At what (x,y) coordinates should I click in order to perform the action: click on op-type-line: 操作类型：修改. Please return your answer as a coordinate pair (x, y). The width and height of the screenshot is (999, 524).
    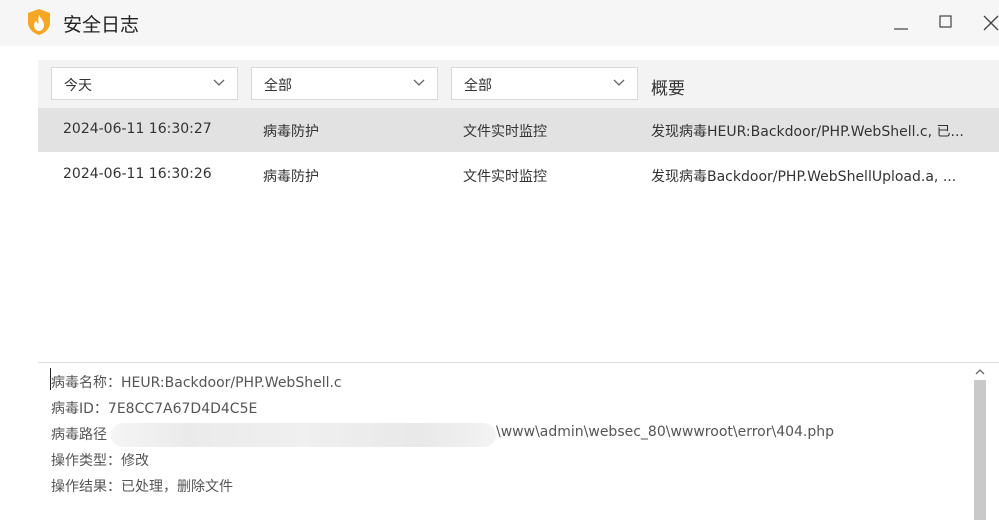
    Looking at the image, I should click on (100, 460).